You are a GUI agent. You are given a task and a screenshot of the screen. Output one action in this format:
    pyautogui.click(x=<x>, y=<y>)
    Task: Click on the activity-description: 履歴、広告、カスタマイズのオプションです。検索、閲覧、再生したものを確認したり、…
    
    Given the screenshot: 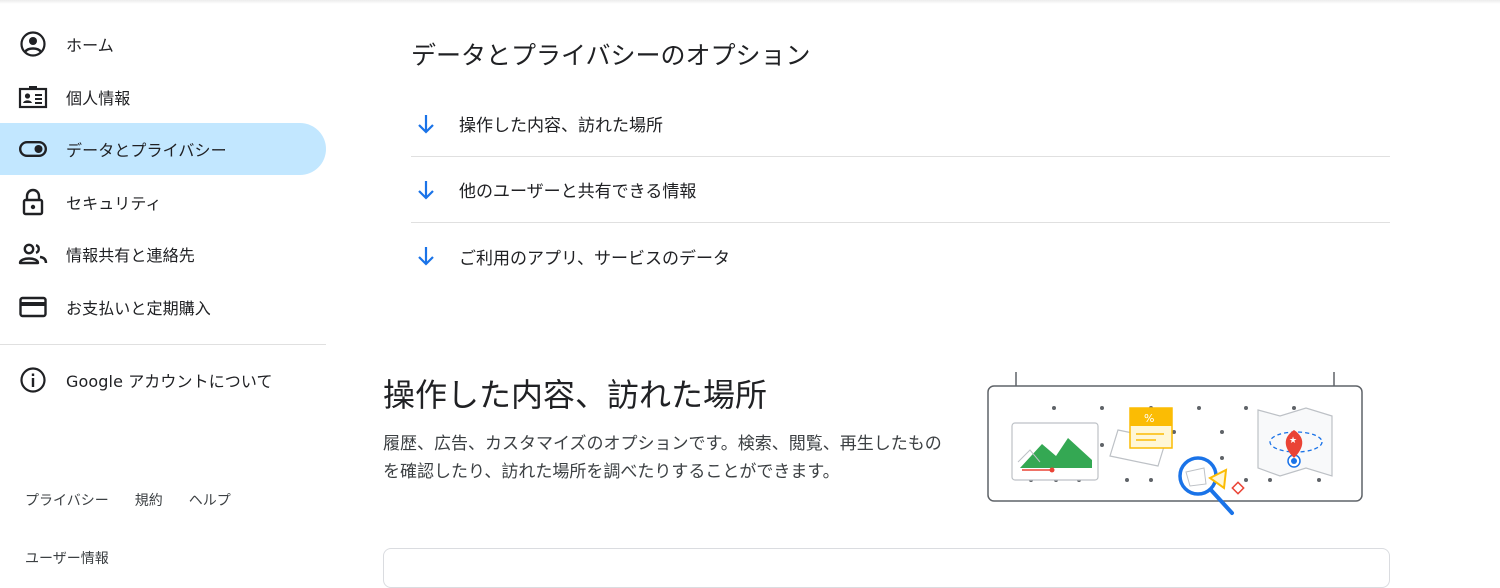 What is the action you would take?
    pyautogui.click(x=662, y=458)
    